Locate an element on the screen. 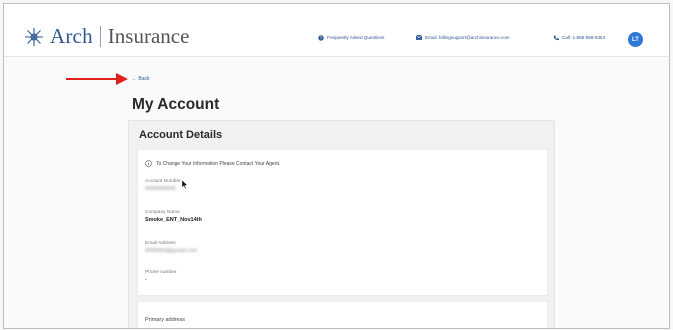 The image size is (673, 330). logo-icon is located at coordinates (34, 36).